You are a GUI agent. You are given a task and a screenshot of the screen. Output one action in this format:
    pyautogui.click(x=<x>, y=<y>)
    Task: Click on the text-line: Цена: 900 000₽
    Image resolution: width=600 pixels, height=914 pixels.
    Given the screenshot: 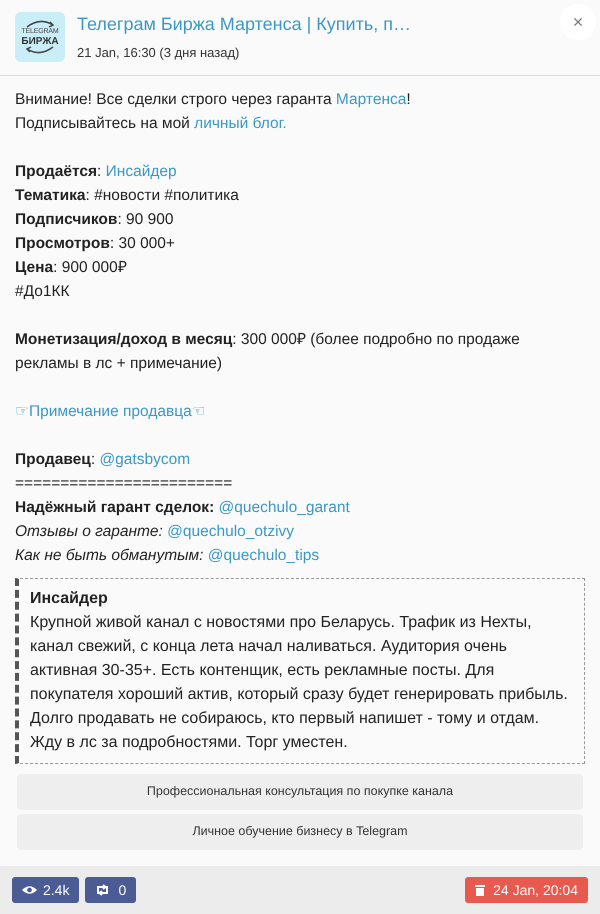 What is the action you would take?
    pyautogui.click(x=71, y=268)
    